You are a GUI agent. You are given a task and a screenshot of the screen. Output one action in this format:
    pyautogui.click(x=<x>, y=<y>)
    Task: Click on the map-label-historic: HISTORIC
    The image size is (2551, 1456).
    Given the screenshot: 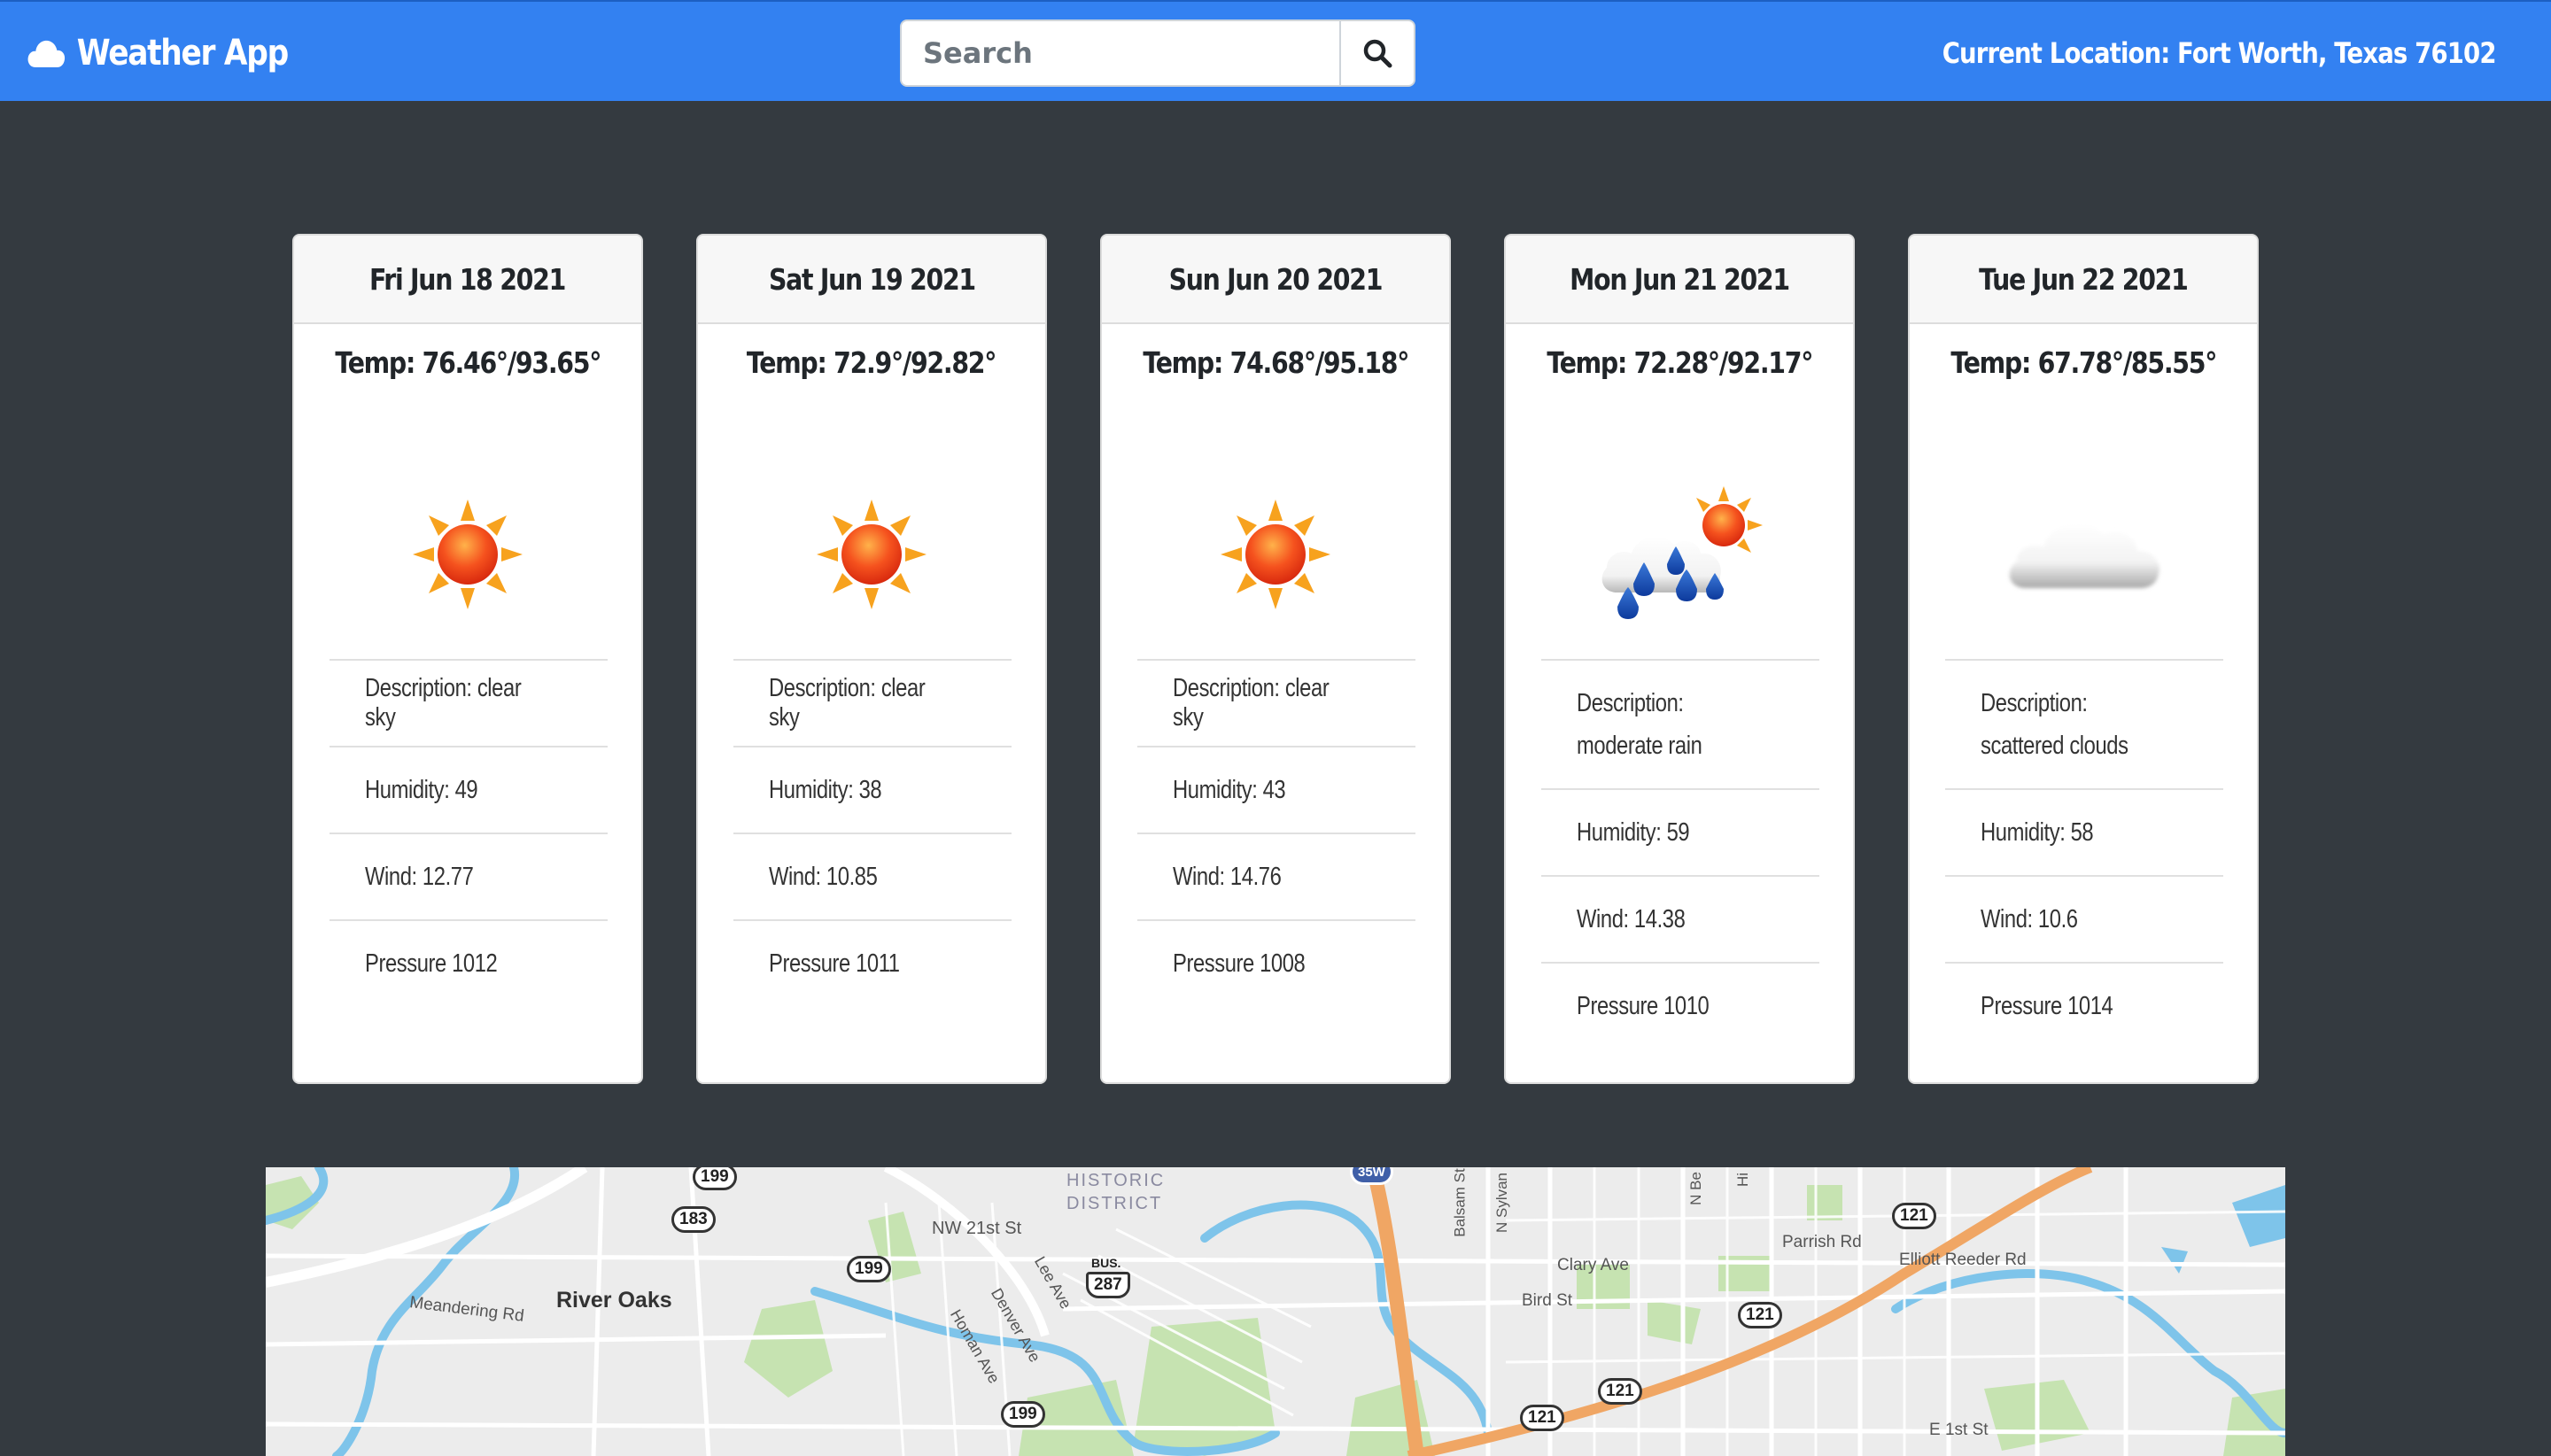 What is the action you would take?
    pyautogui.click(x=1116, y=1180)
    